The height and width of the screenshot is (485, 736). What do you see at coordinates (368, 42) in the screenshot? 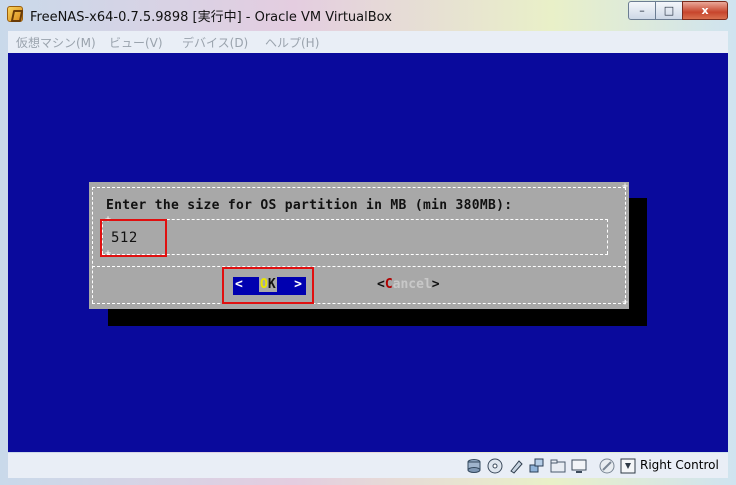
I see `menu-bar: 仮想マシン(M) ビュー(V) デバイス(D) ヘルプ(H)` at bounding box center [368, 42].